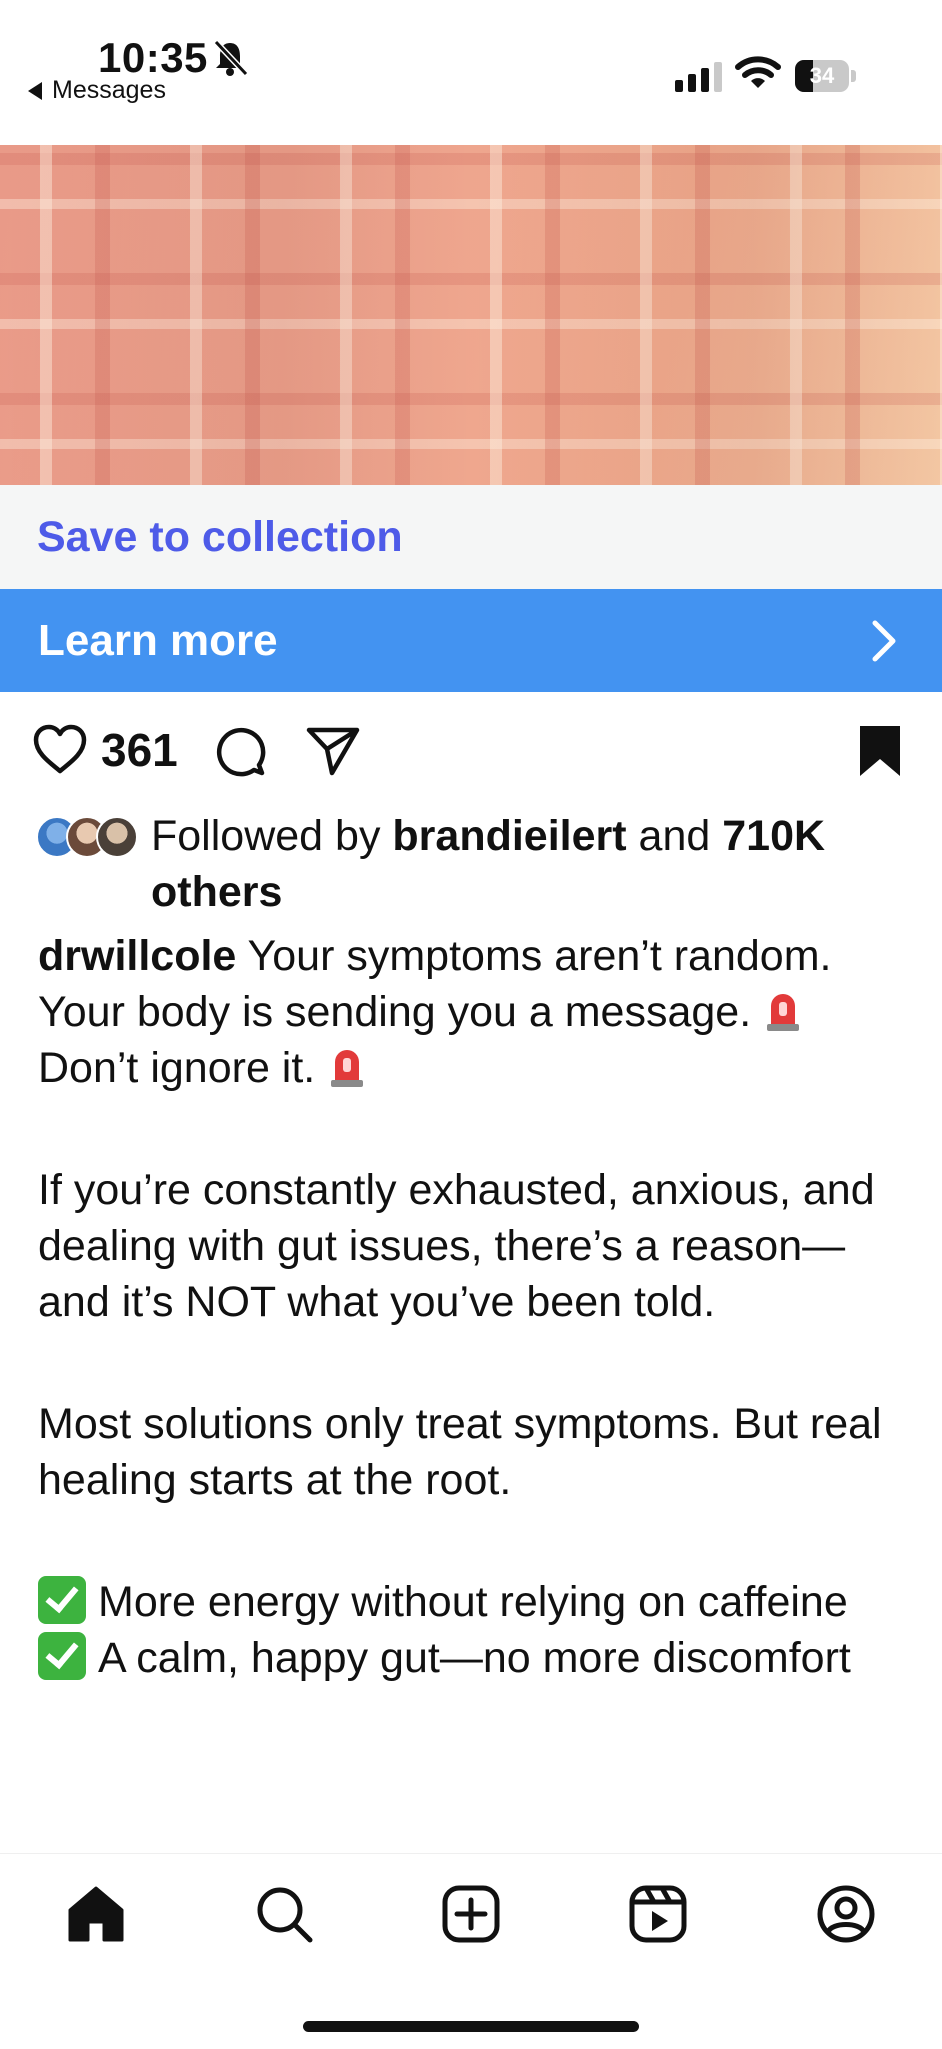 The width and height of the screenshot is (942, 2049). I want to click on like-count: 361, so click(139, 750).